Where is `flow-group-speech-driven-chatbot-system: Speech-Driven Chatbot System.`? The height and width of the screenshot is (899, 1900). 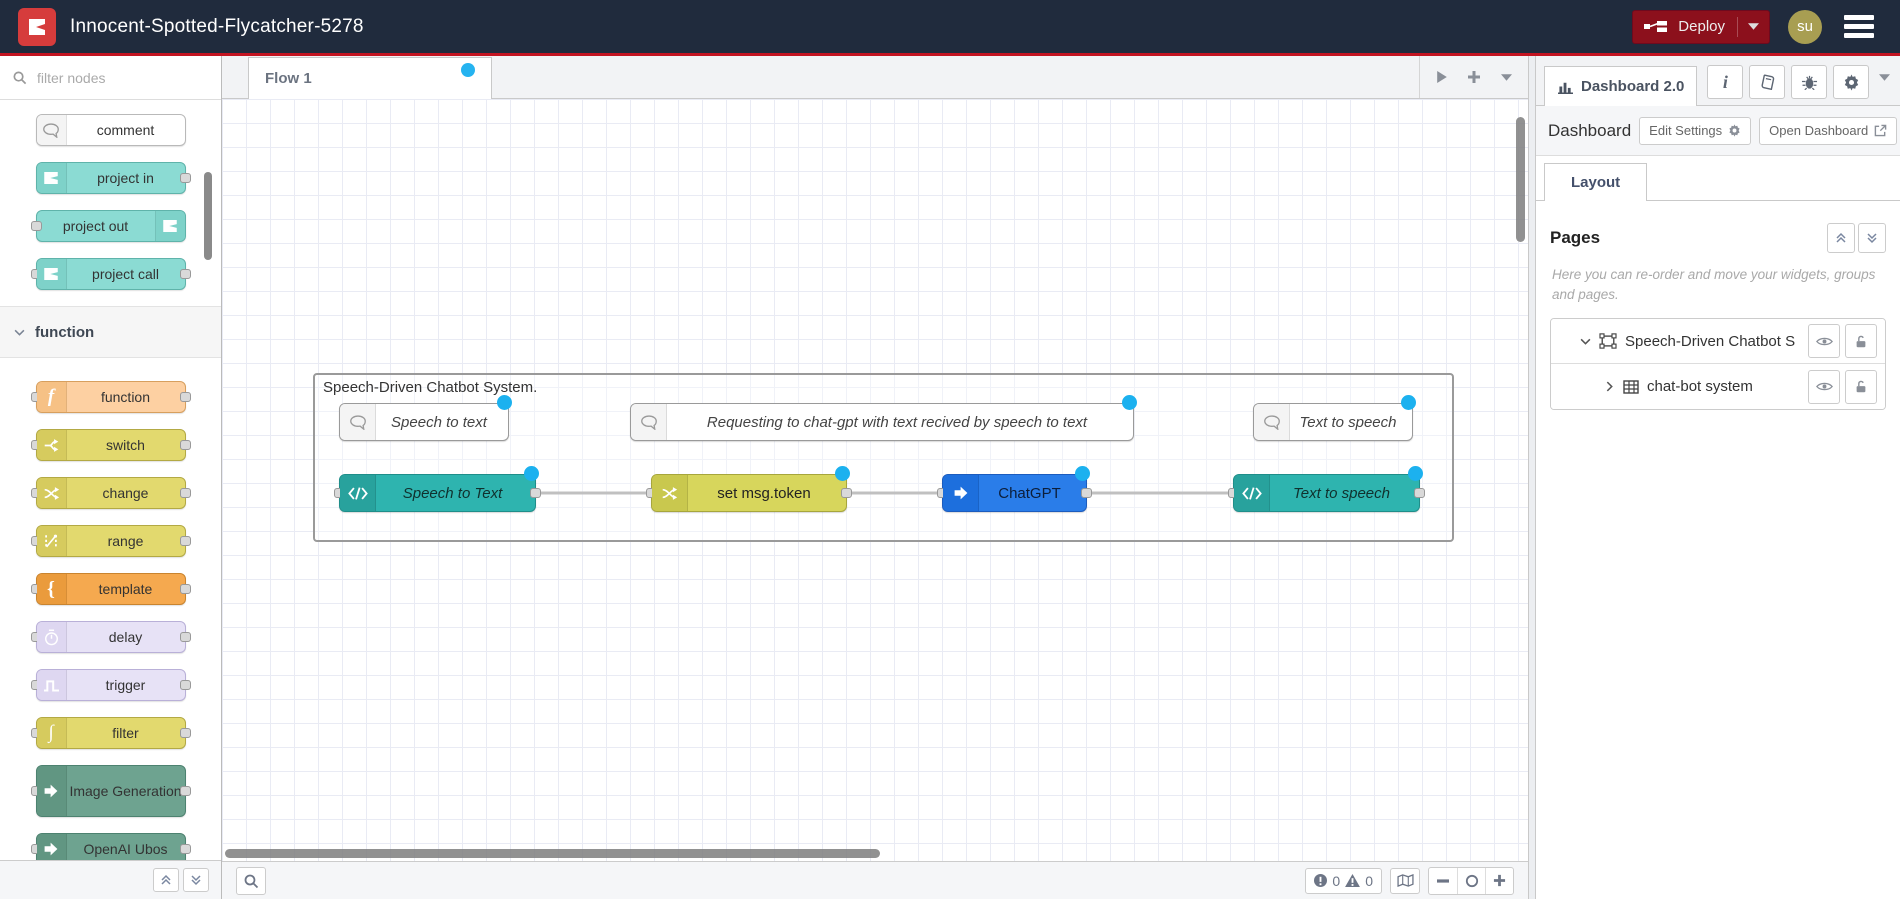
flow-group-speech-driven-chatbot-system: Speech-Driven Chatbot System. is located at coordinates (883, 457).